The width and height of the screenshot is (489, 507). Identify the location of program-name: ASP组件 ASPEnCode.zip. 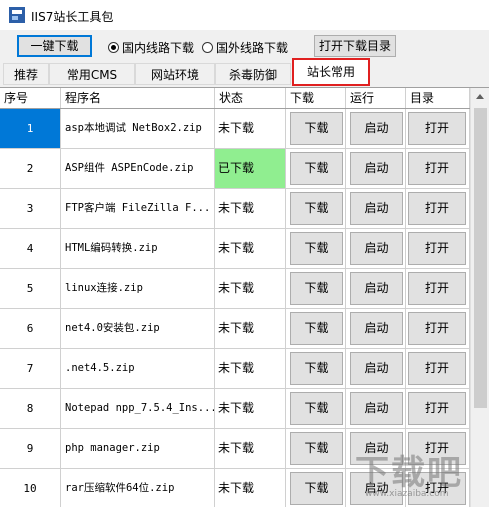
(138, 168).